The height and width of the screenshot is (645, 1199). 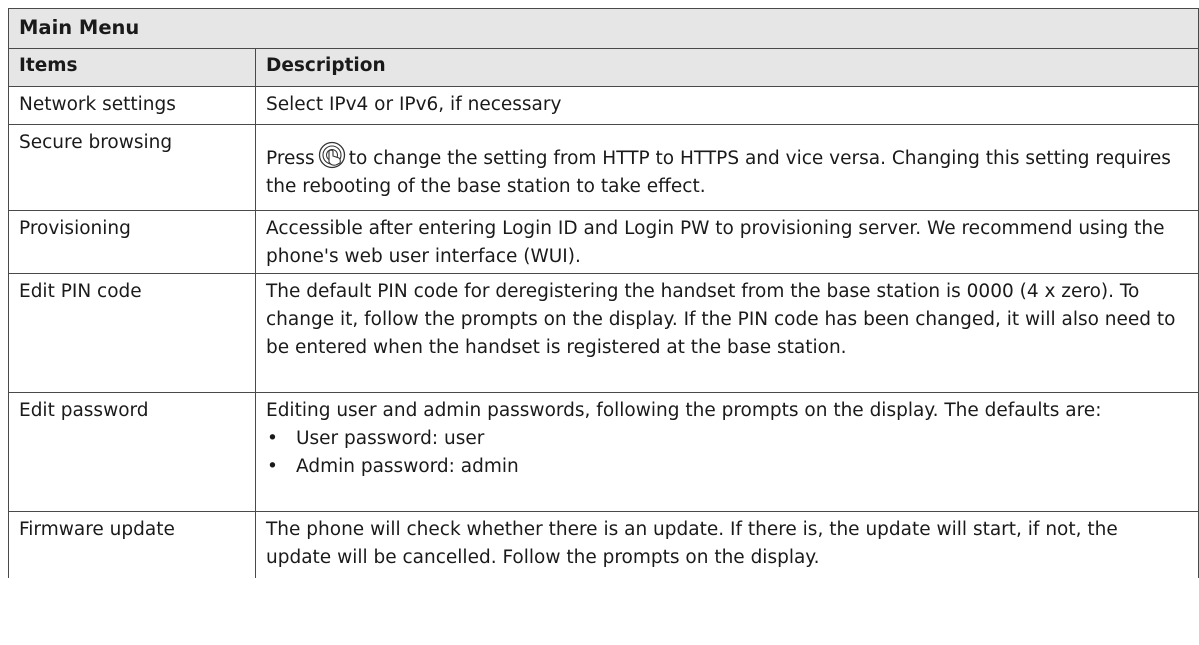 I want to click on item-name: Edit password, so click(x=132, y=452).